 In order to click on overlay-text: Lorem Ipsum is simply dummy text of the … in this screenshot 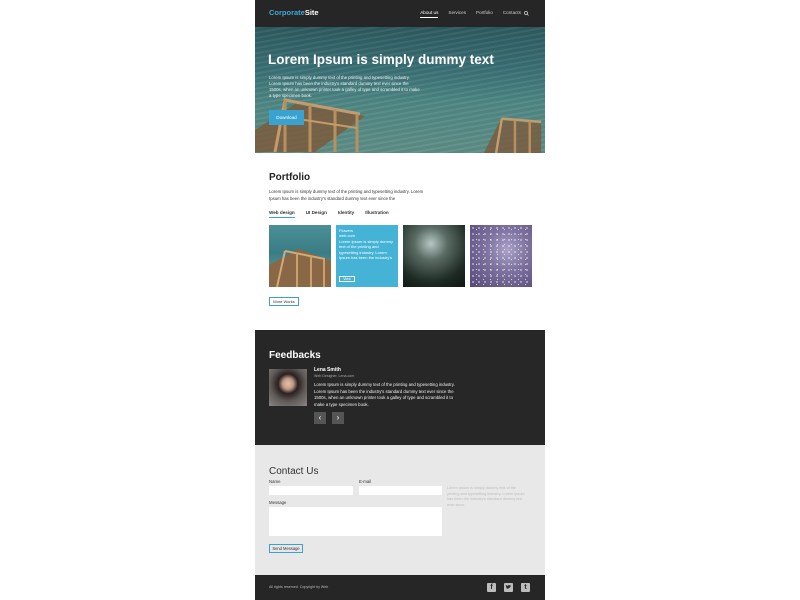, I will do `click(366, 249)`.